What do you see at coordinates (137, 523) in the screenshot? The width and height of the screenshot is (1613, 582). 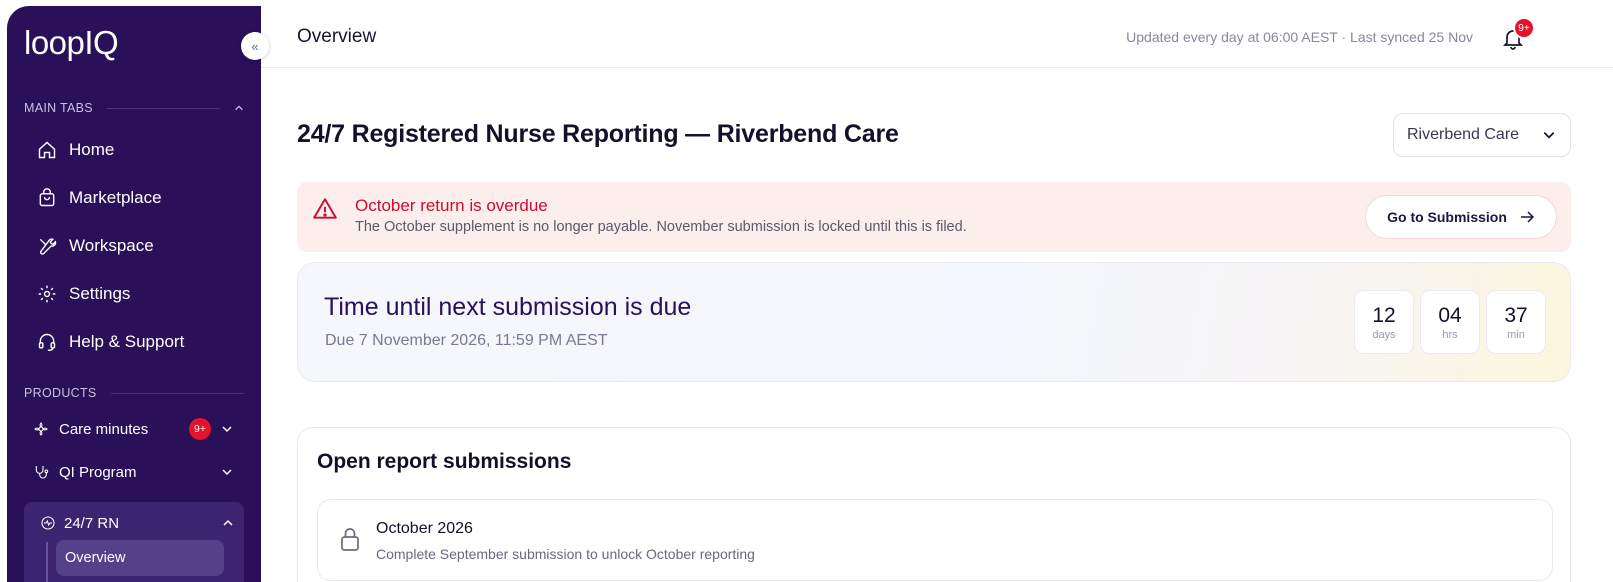 I see `sidebar-item-247-rn: 24/7 RN` at bounding box center [137, 523].